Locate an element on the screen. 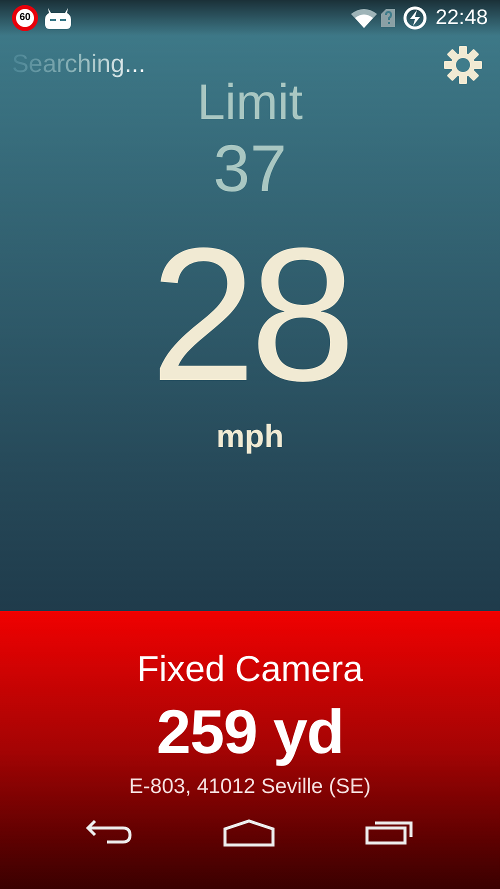 The image size is (500, 889). alert-address: E-803, 41012 Seville (SE) is located at coordinates (250, 787).